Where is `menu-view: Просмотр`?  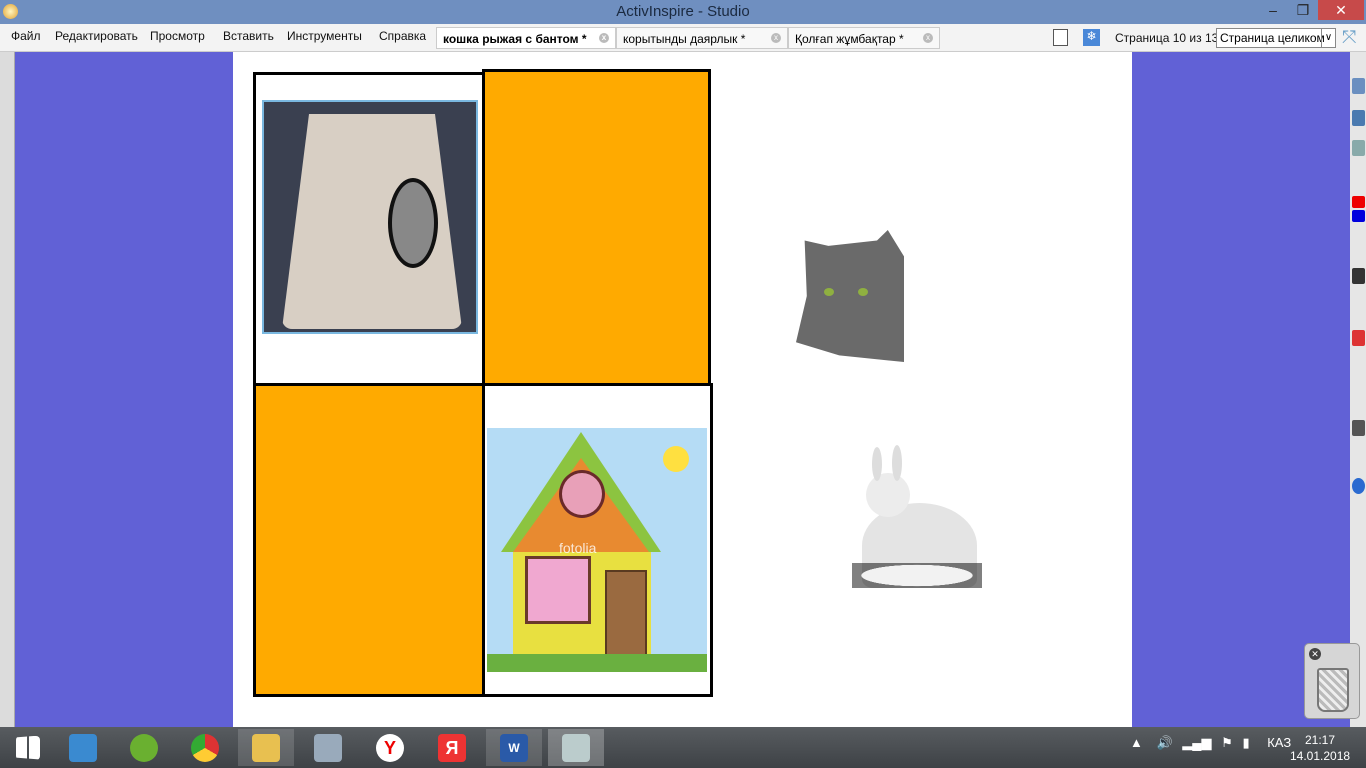
menu-view: Просмотр is located at coordinates (177, 36).